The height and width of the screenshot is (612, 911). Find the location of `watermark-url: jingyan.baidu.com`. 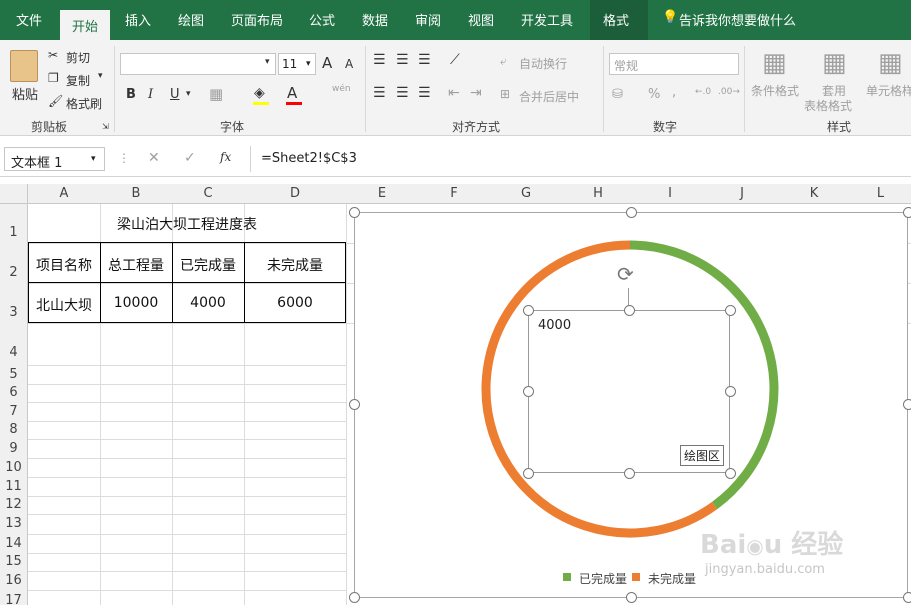

watermark-url: jingyan.baidu.com is located at coordinates (765, 569).